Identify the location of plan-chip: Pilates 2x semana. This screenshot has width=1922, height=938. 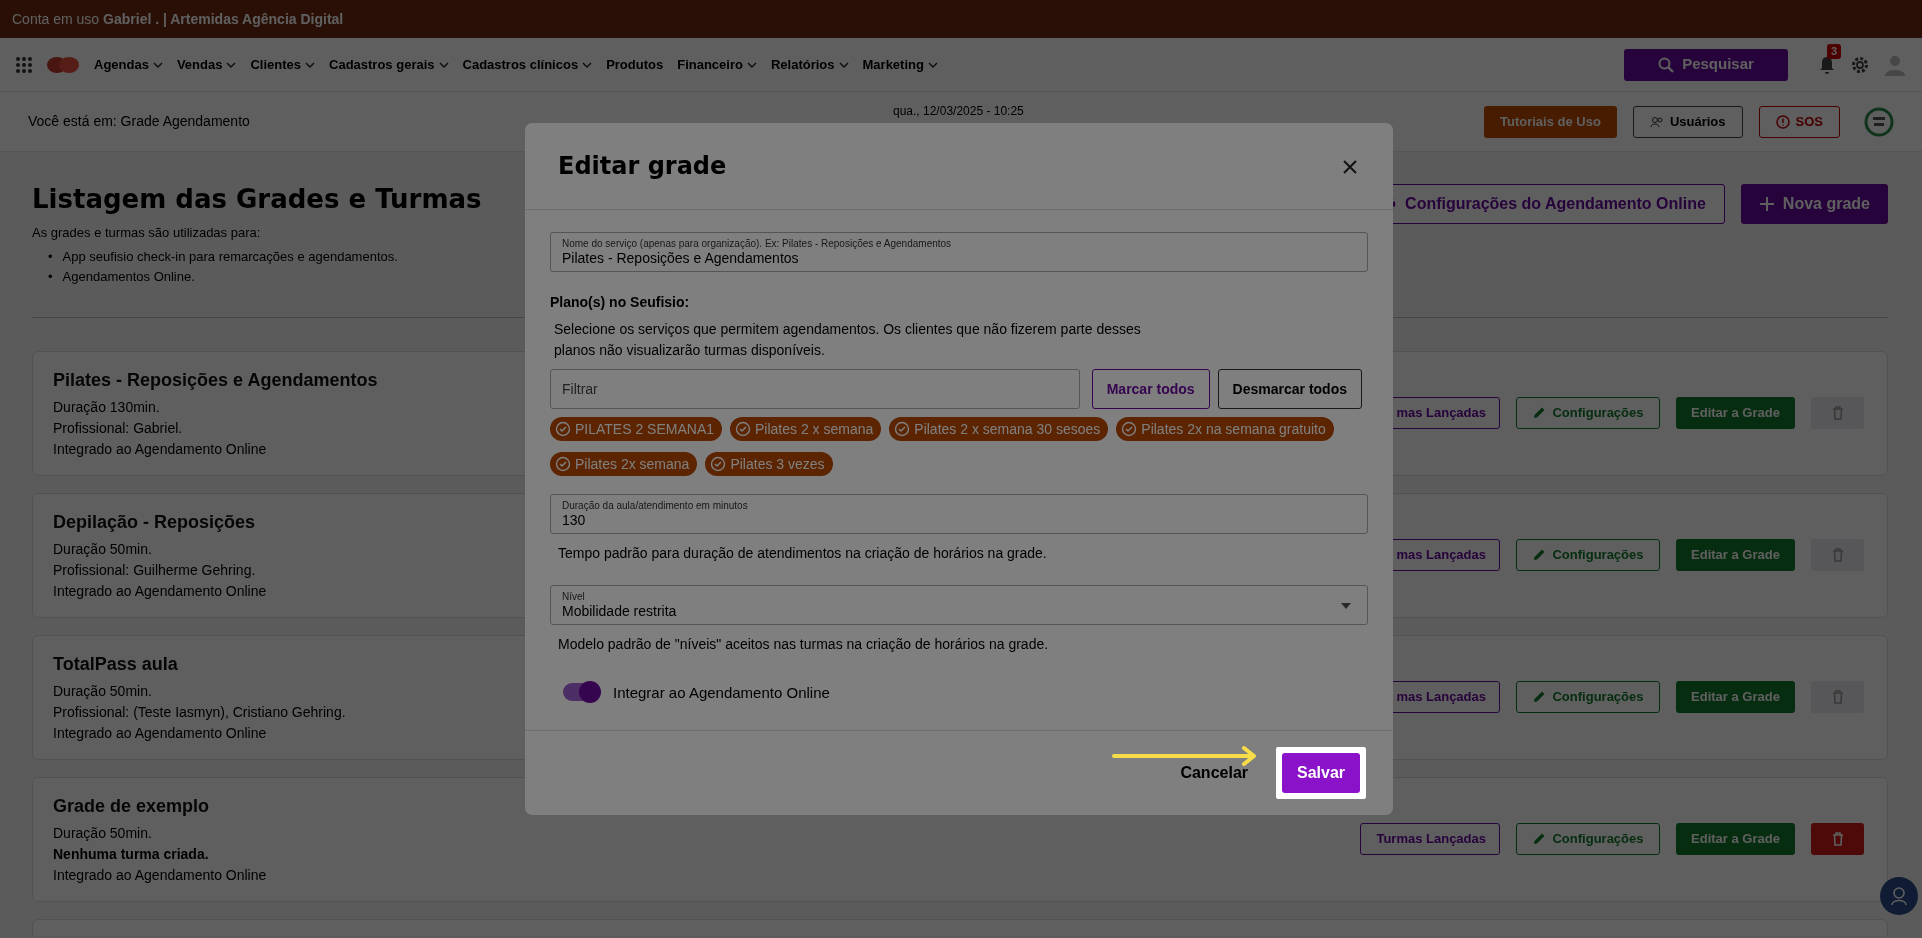
(624, 464).